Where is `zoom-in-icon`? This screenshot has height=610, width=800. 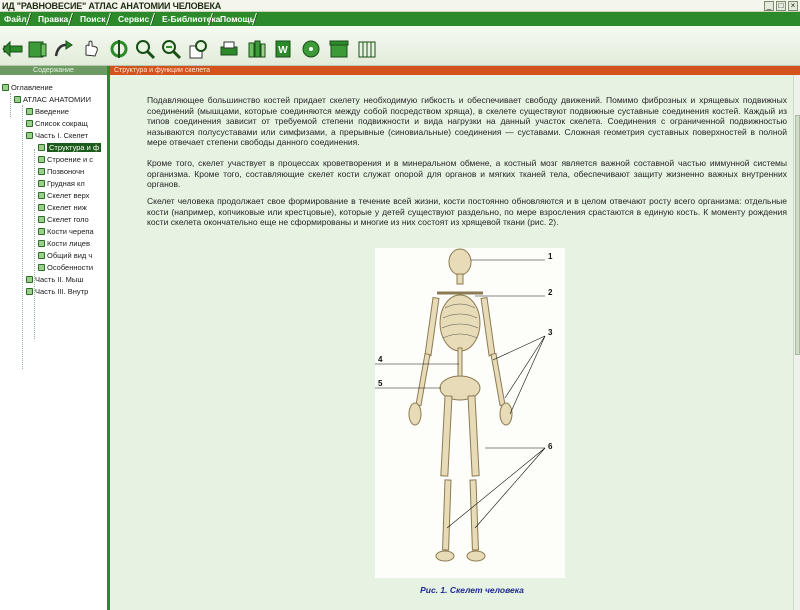 zoom-in-icon is located at coordinates (145, 49).